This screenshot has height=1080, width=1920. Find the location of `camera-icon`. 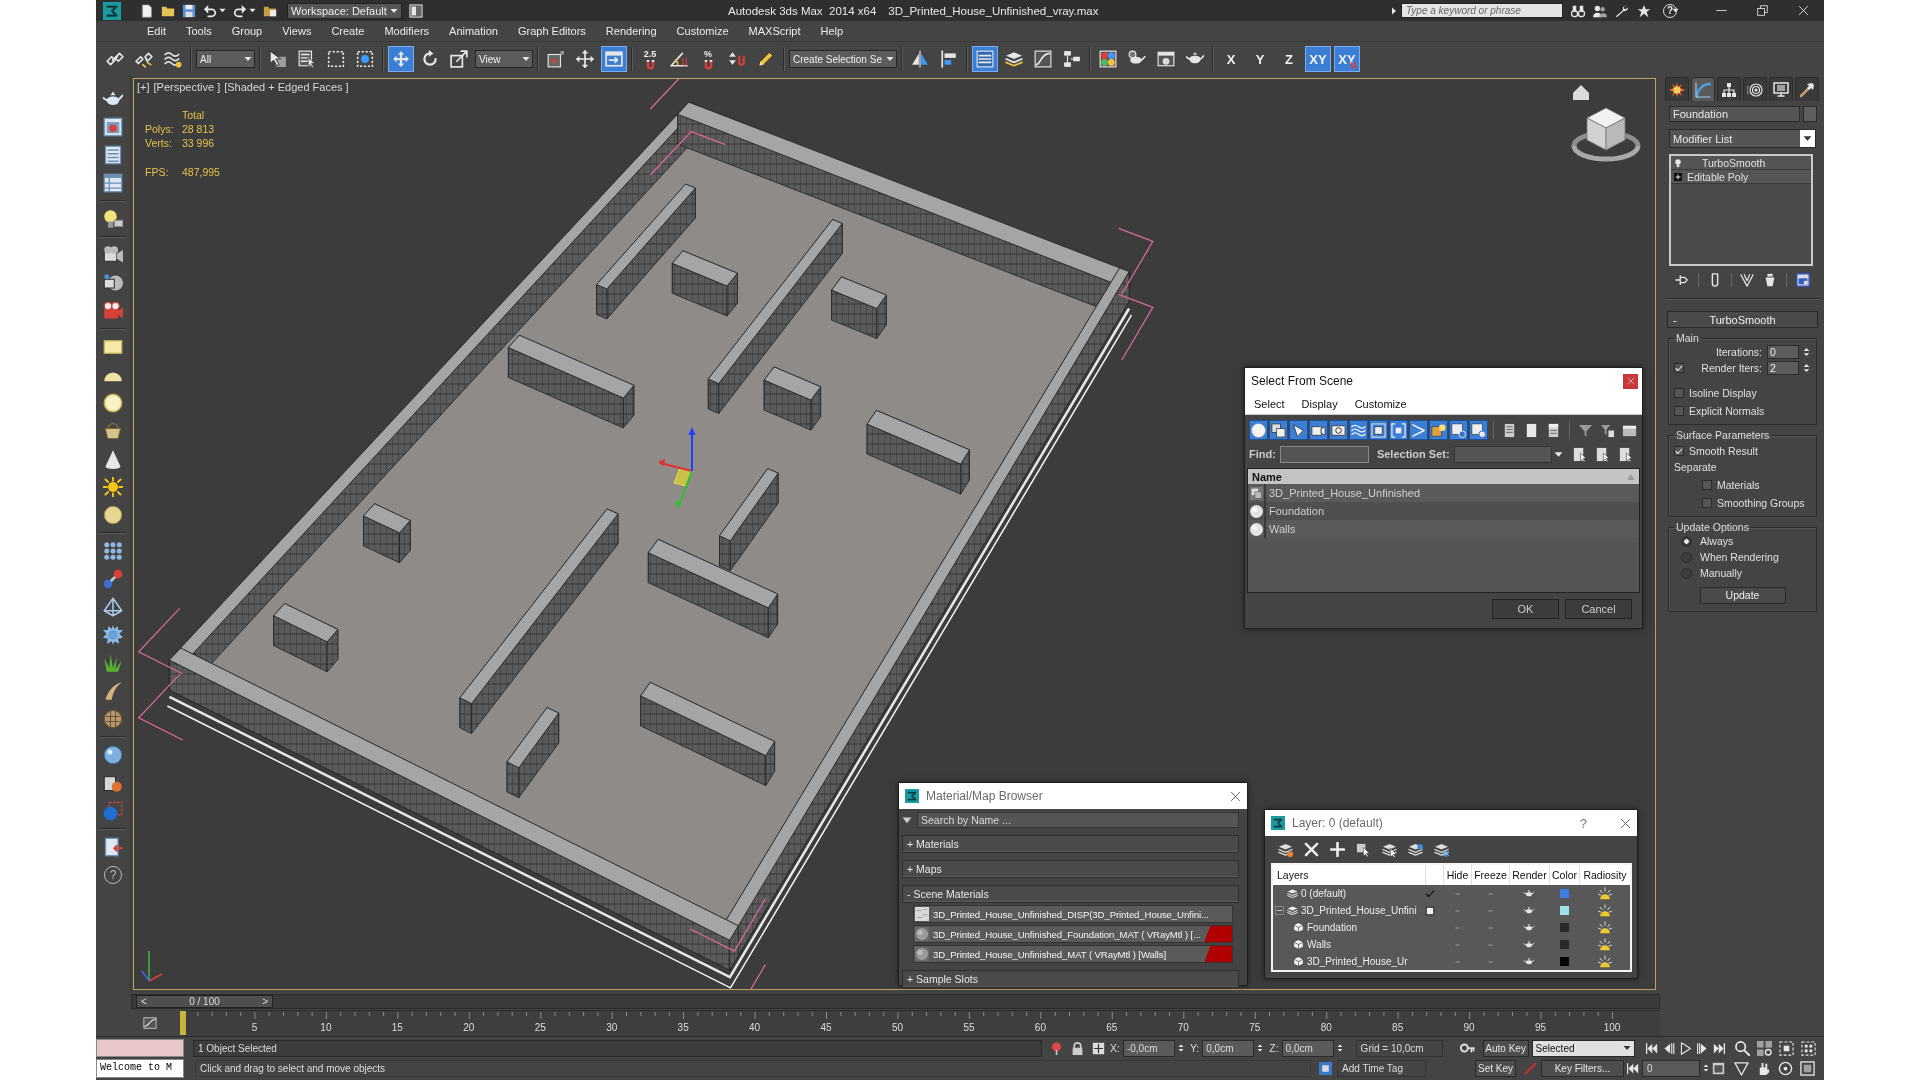

camera-icon is located at coordinates (113, 255).